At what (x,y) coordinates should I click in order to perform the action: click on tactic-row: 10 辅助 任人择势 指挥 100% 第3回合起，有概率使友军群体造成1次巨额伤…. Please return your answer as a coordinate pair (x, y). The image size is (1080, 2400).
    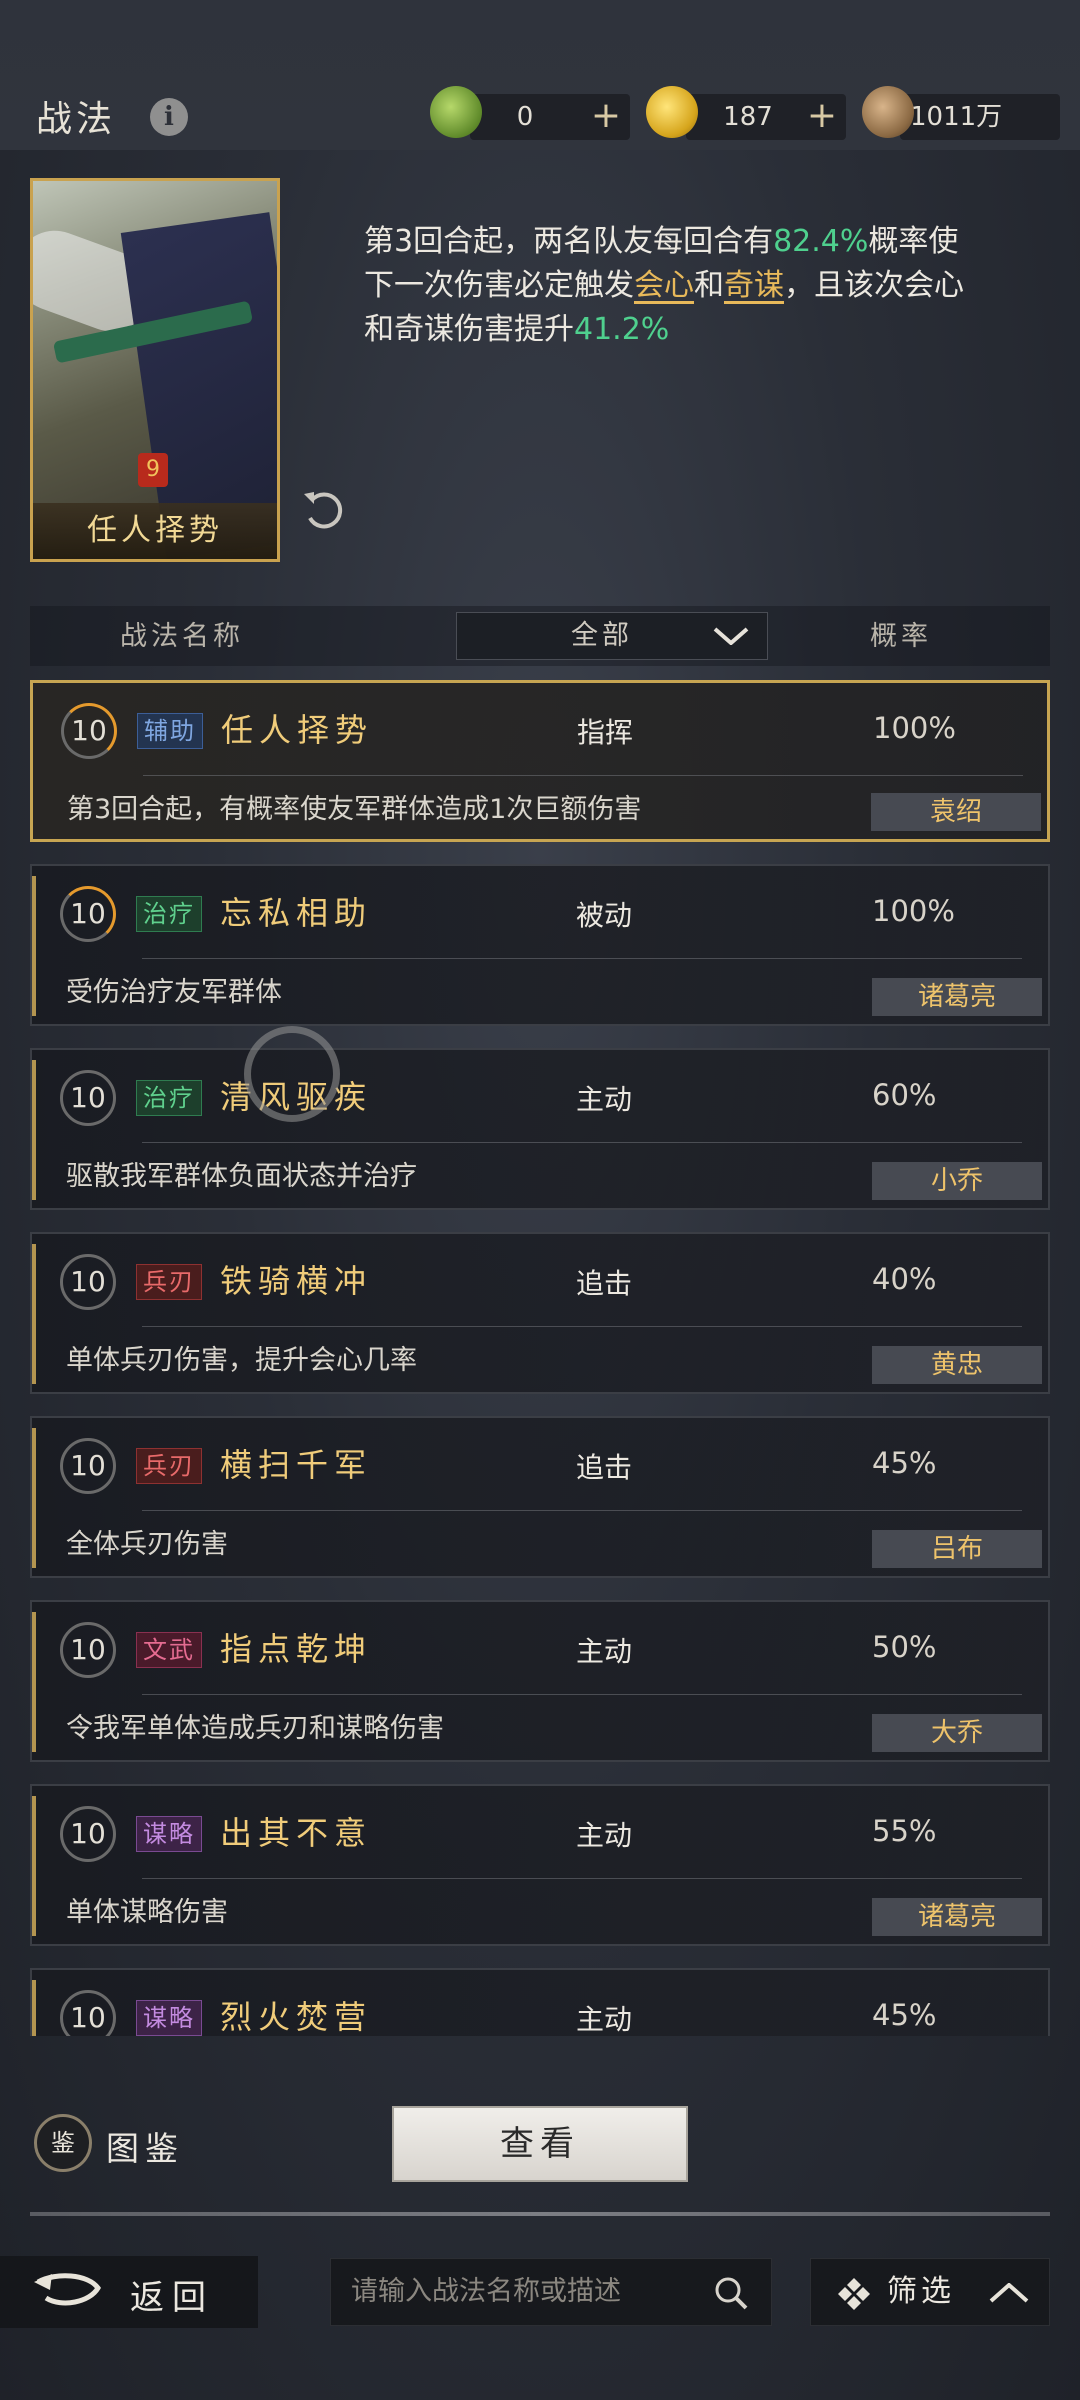
    Looking at the image, I should click on (540, 761).